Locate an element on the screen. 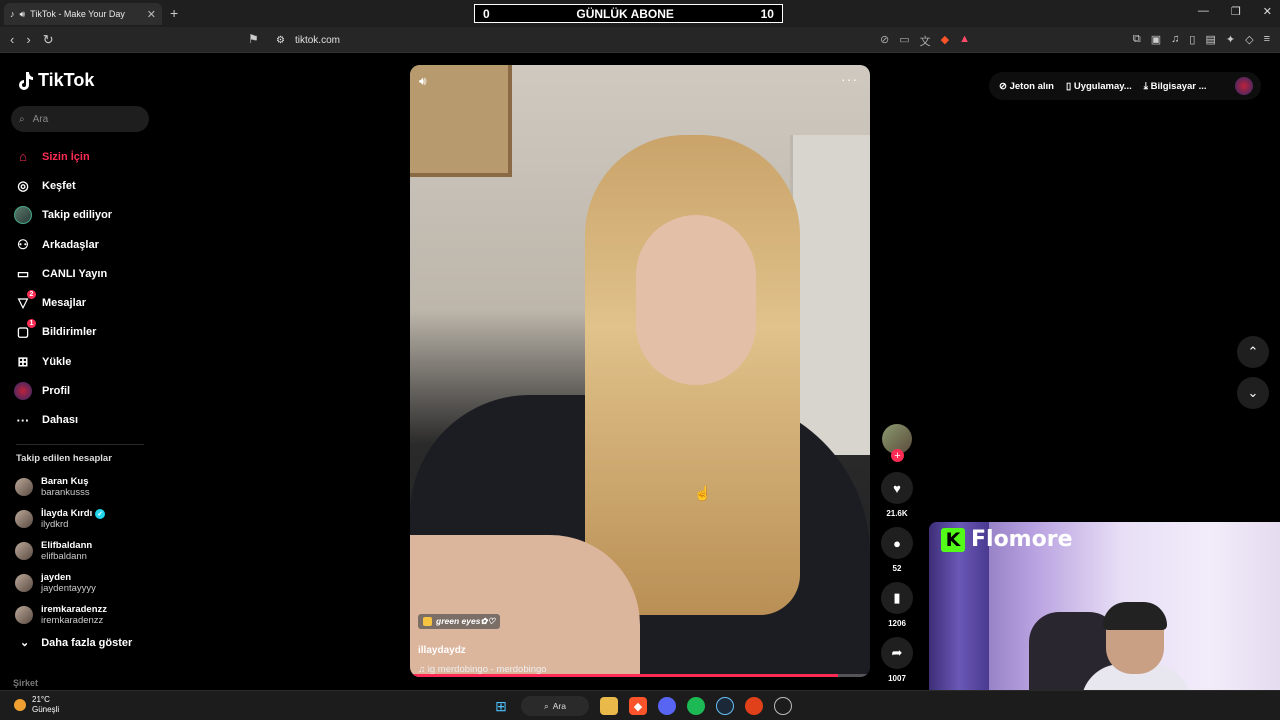 The height and width of the screenshot is (720, 1280). wallet-icon: ▤ is located at coordinates (1210, 39).